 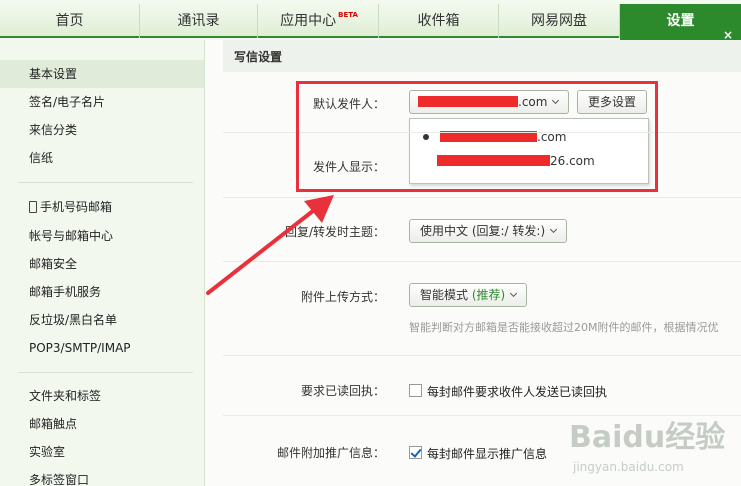 I want to click on attachment-mode-select: 智能模式 (推荐), so click(x=468, y=295).